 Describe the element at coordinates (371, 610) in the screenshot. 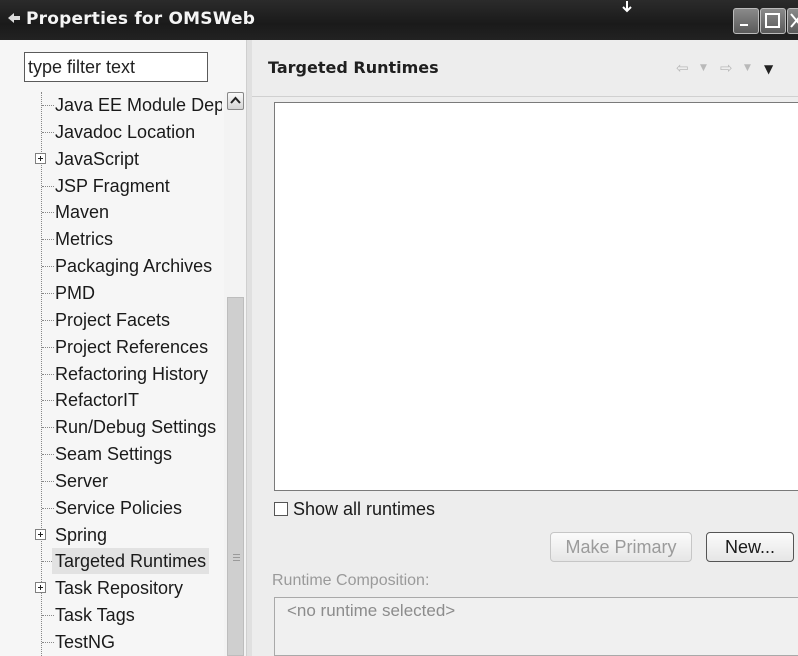

I see `runtime-composition-value: <no runtime selected>` at that location.